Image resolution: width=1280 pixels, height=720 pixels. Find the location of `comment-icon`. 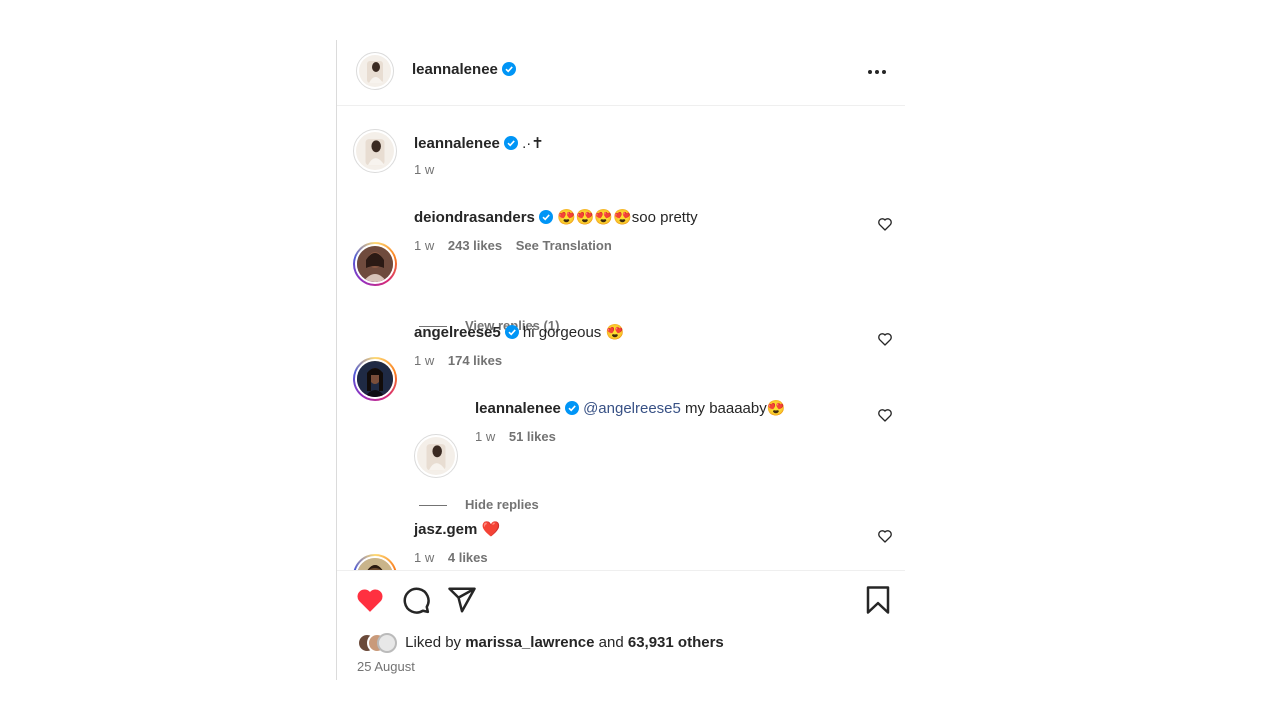

comment-icon is located at coordinates (416, 600).